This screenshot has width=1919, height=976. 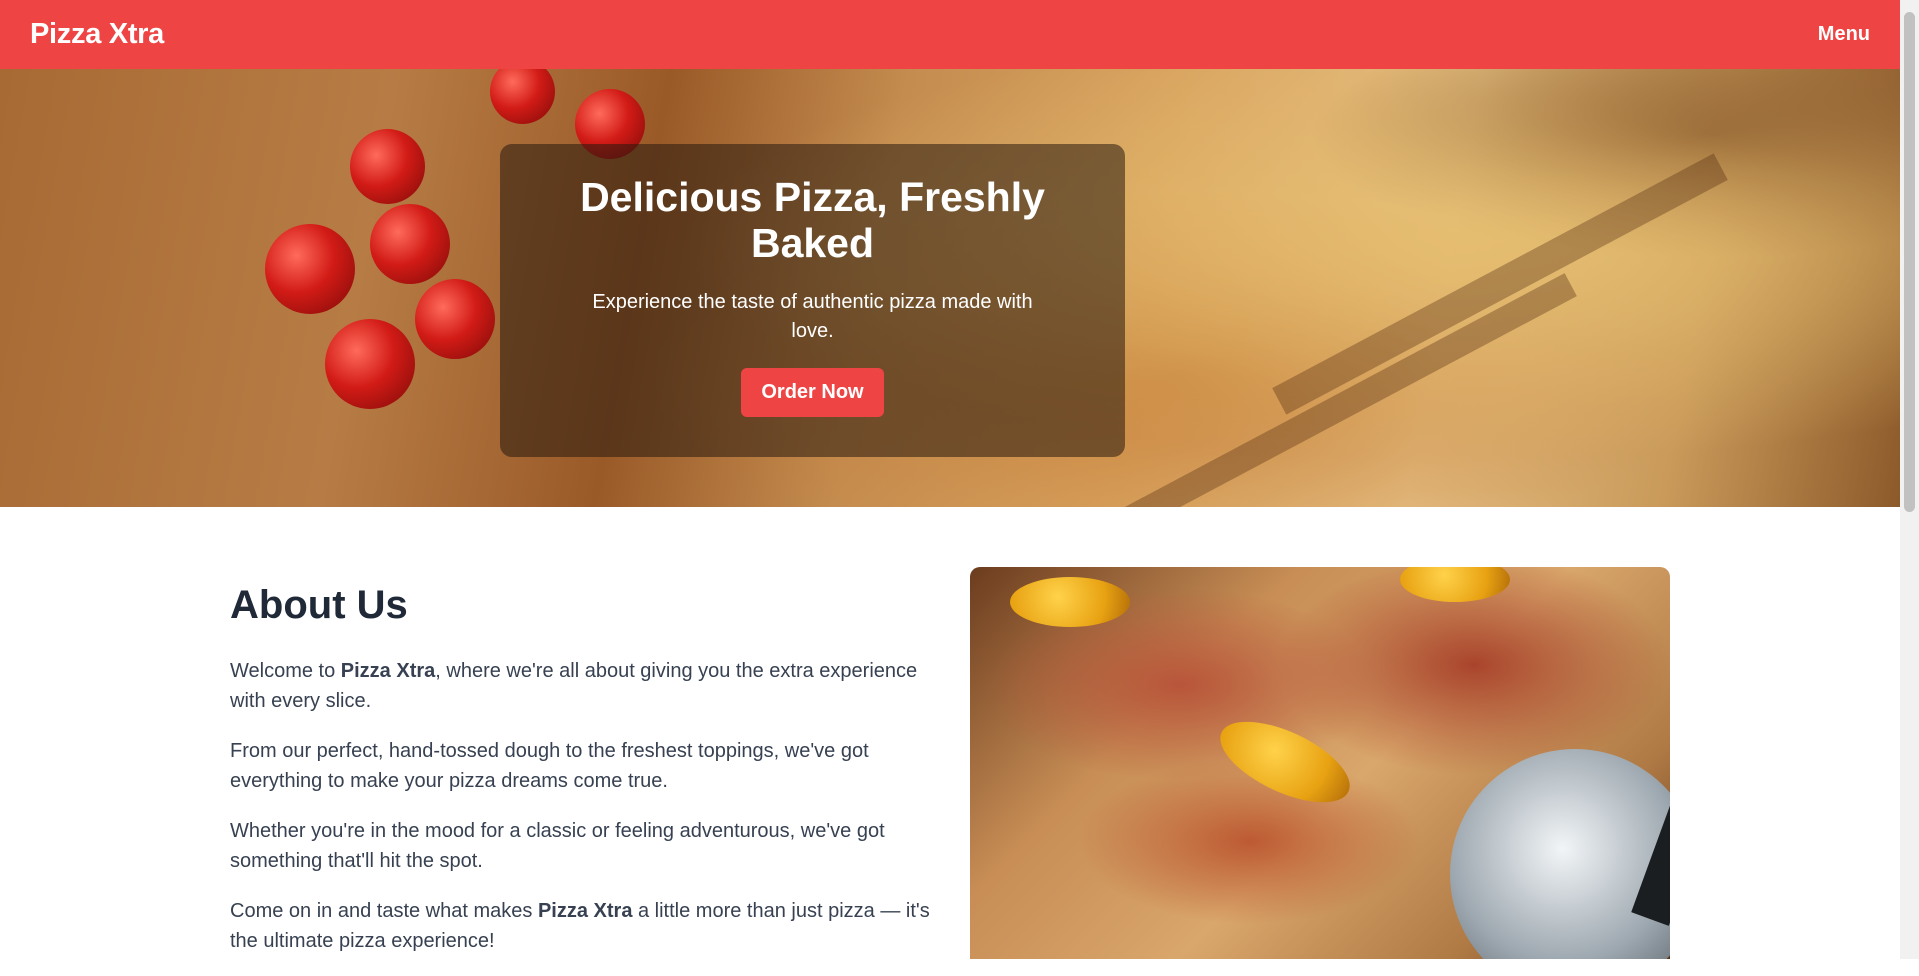 What do you see at coordinates (950, 34) in the screenshot?
I see `navbar: Pizza Xtra Menu` at bounding box center [950, 34].